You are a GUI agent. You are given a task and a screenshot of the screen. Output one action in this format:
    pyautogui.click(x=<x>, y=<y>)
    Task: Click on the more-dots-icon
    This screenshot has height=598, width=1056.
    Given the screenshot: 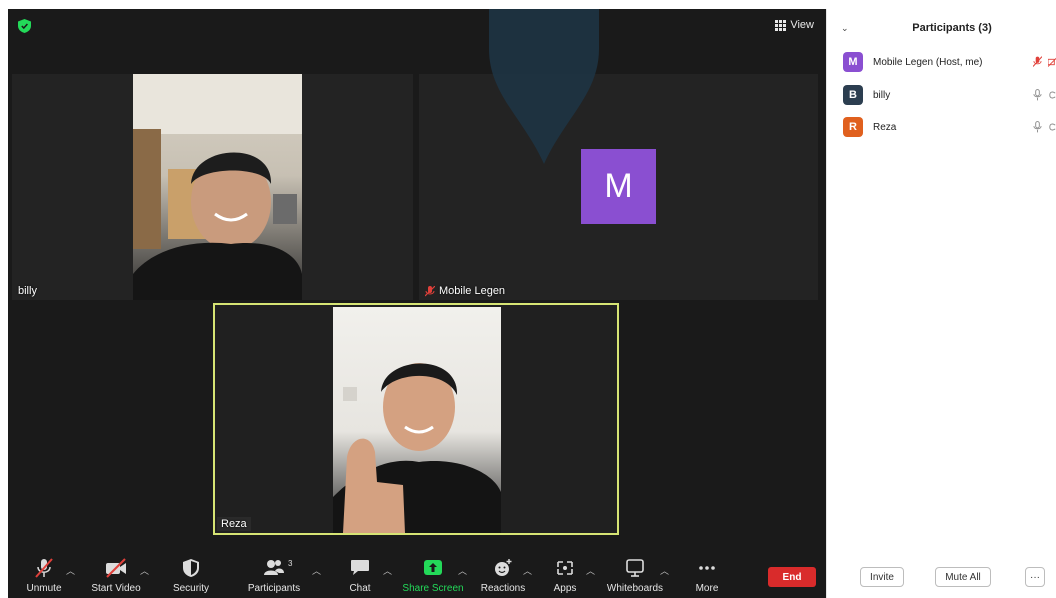 What is the action you would take?
    pyautogui.click(x=707, y=568)
    